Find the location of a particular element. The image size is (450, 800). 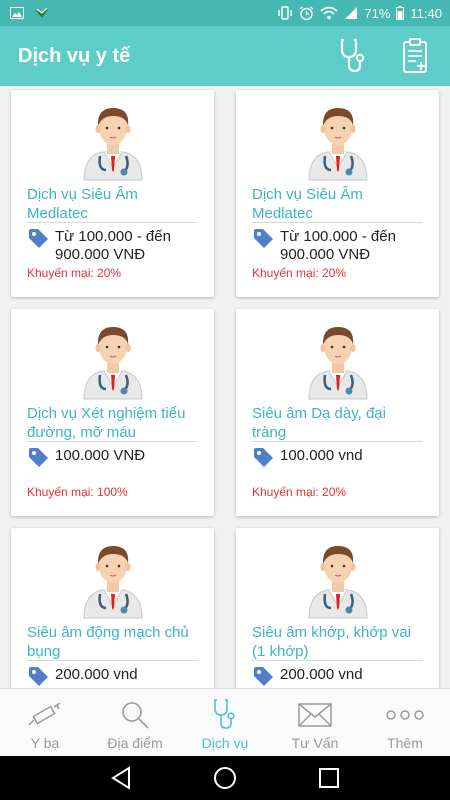

medical-record-button is located at coordinates (415, 56).